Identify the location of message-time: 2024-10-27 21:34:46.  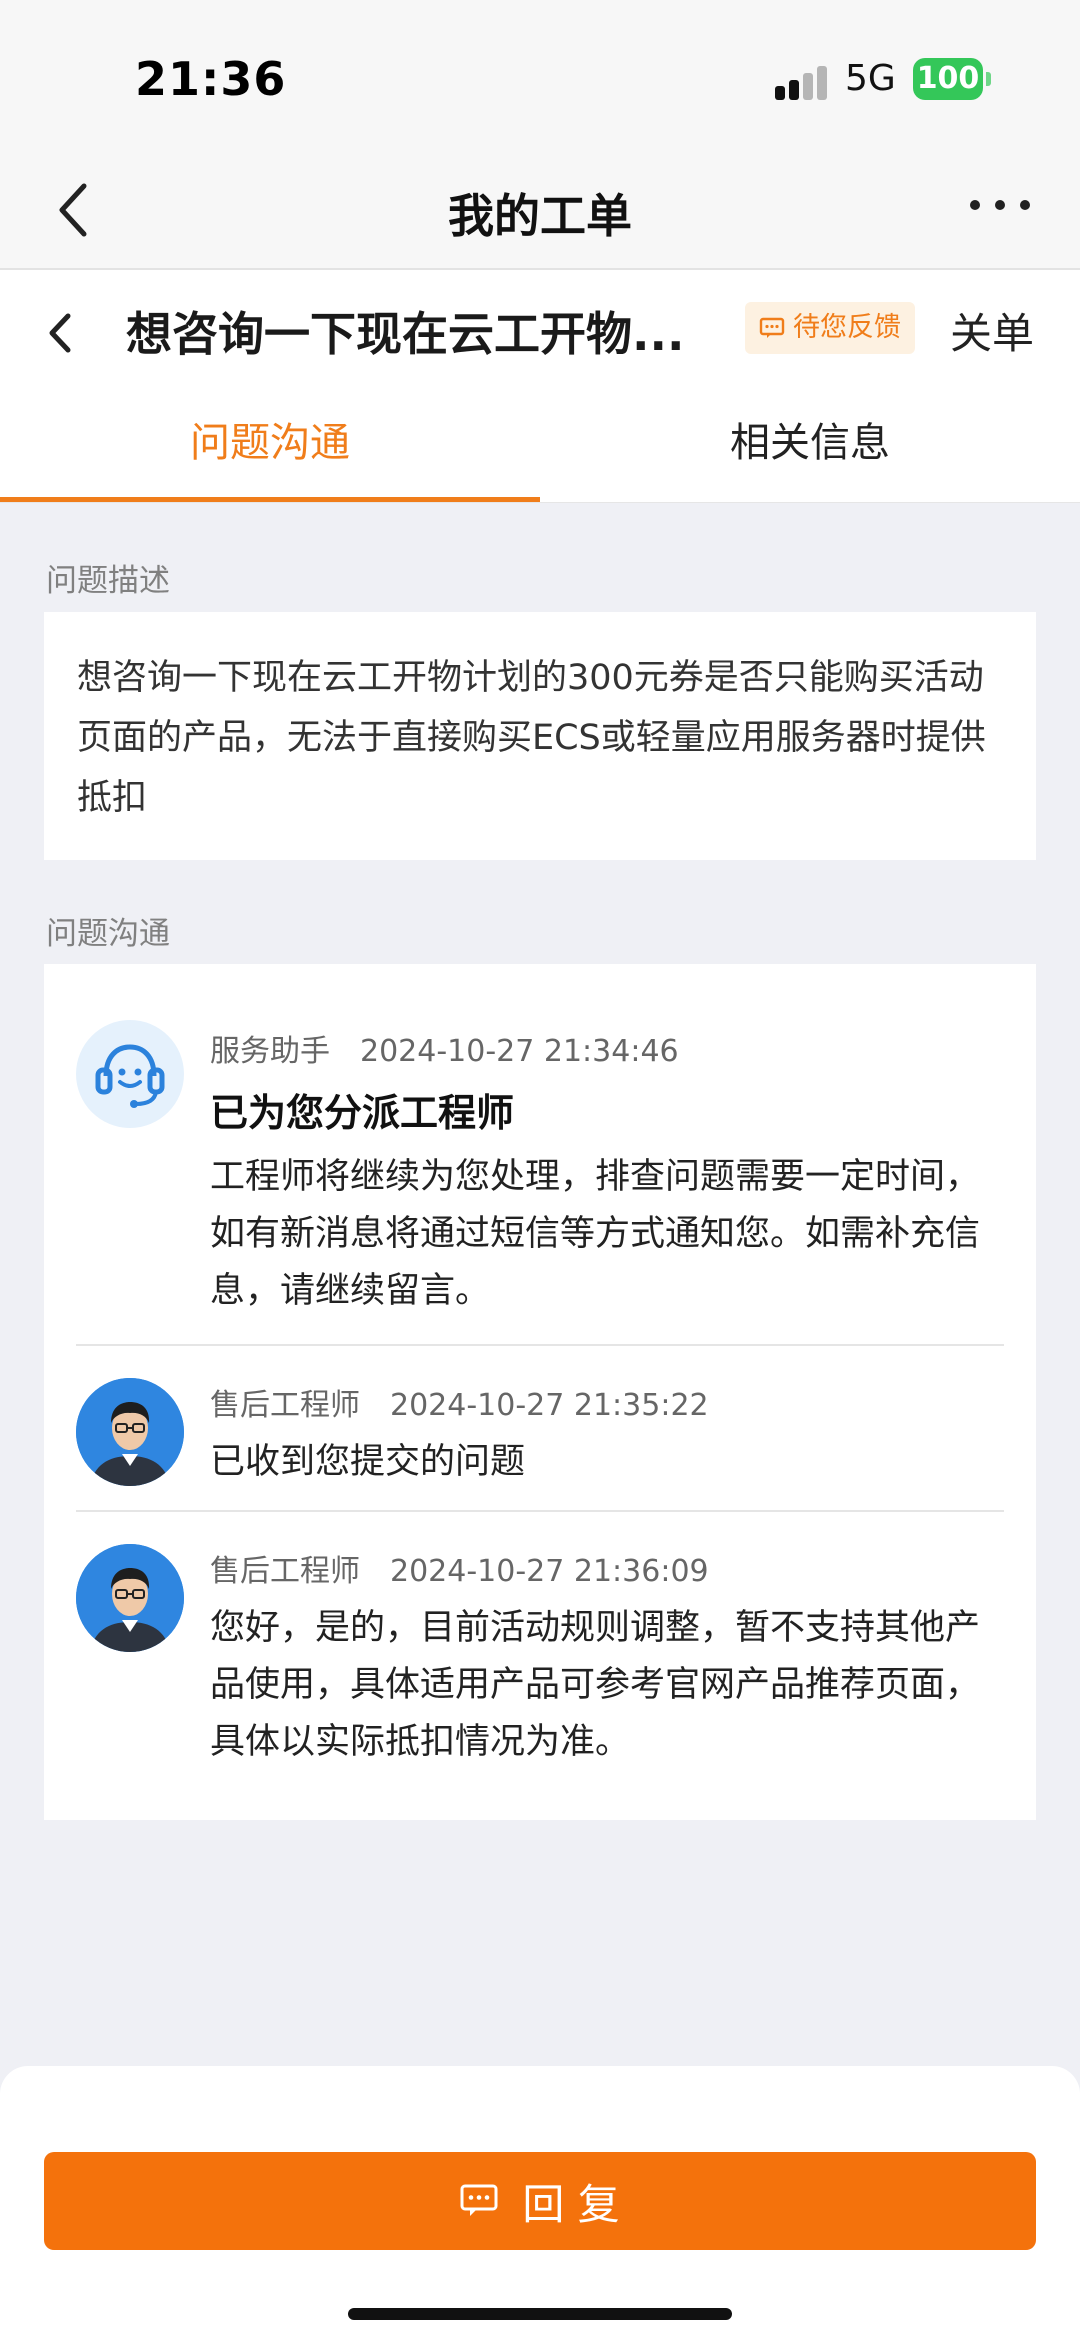
(519, 1051).